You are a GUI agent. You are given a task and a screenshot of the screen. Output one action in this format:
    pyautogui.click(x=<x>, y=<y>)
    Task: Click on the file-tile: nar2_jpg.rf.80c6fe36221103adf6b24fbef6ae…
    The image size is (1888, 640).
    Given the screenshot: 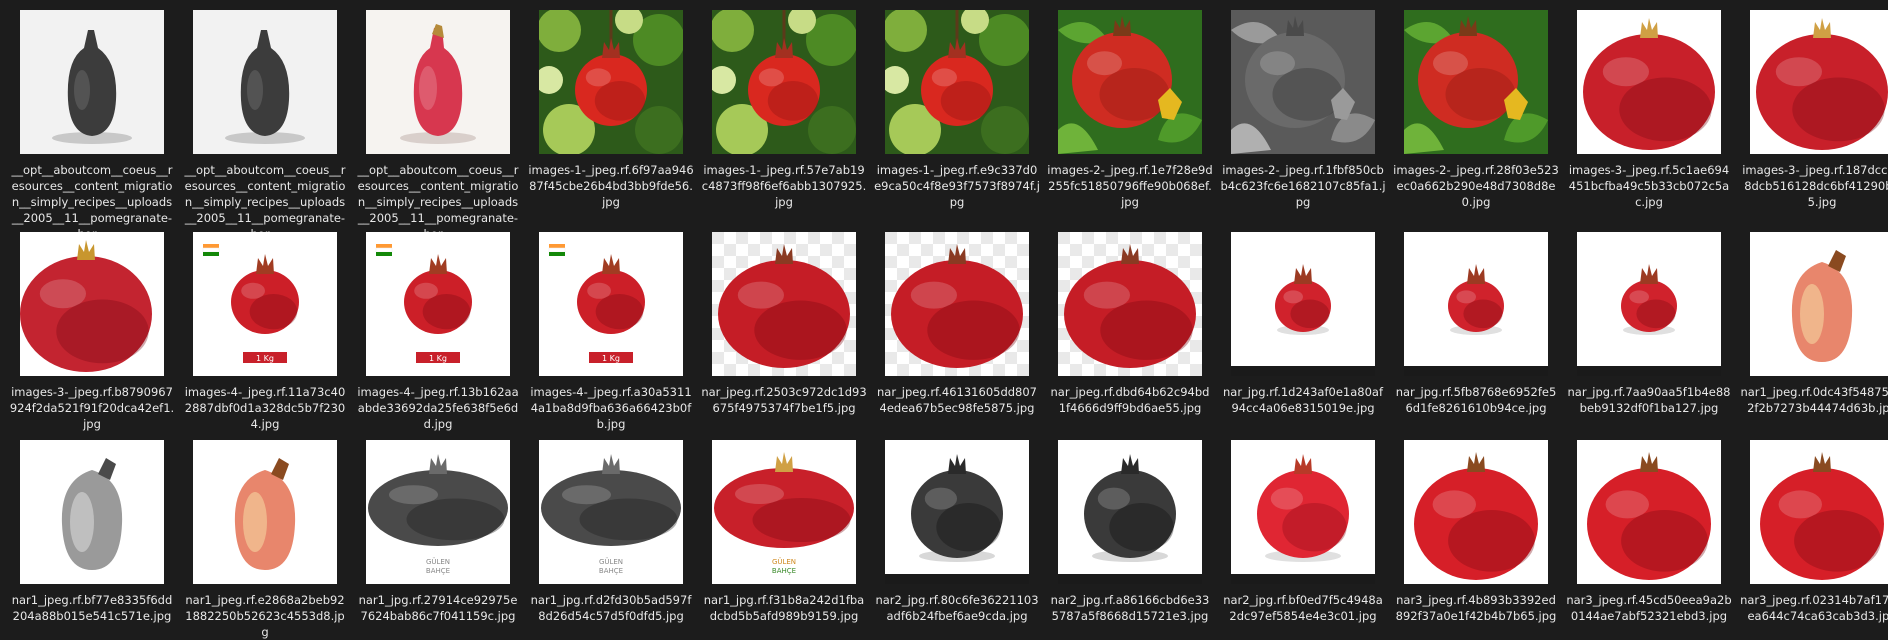 What is the action you would take?
    pyautogui.click(x=957, y=540)
    